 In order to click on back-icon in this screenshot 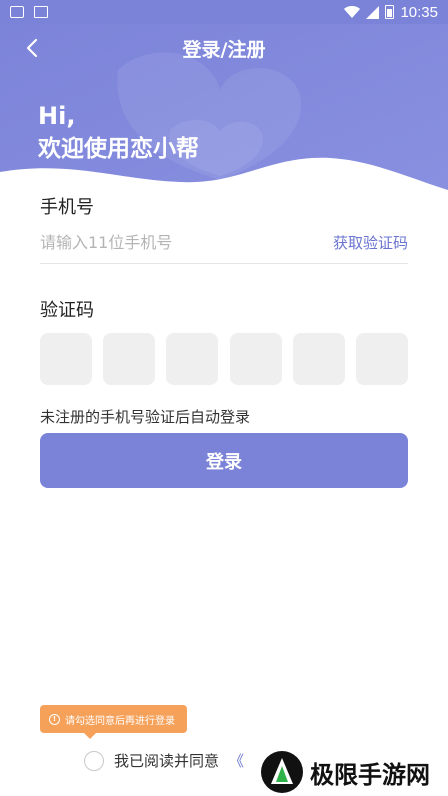, I will do `click(32, 48)`.